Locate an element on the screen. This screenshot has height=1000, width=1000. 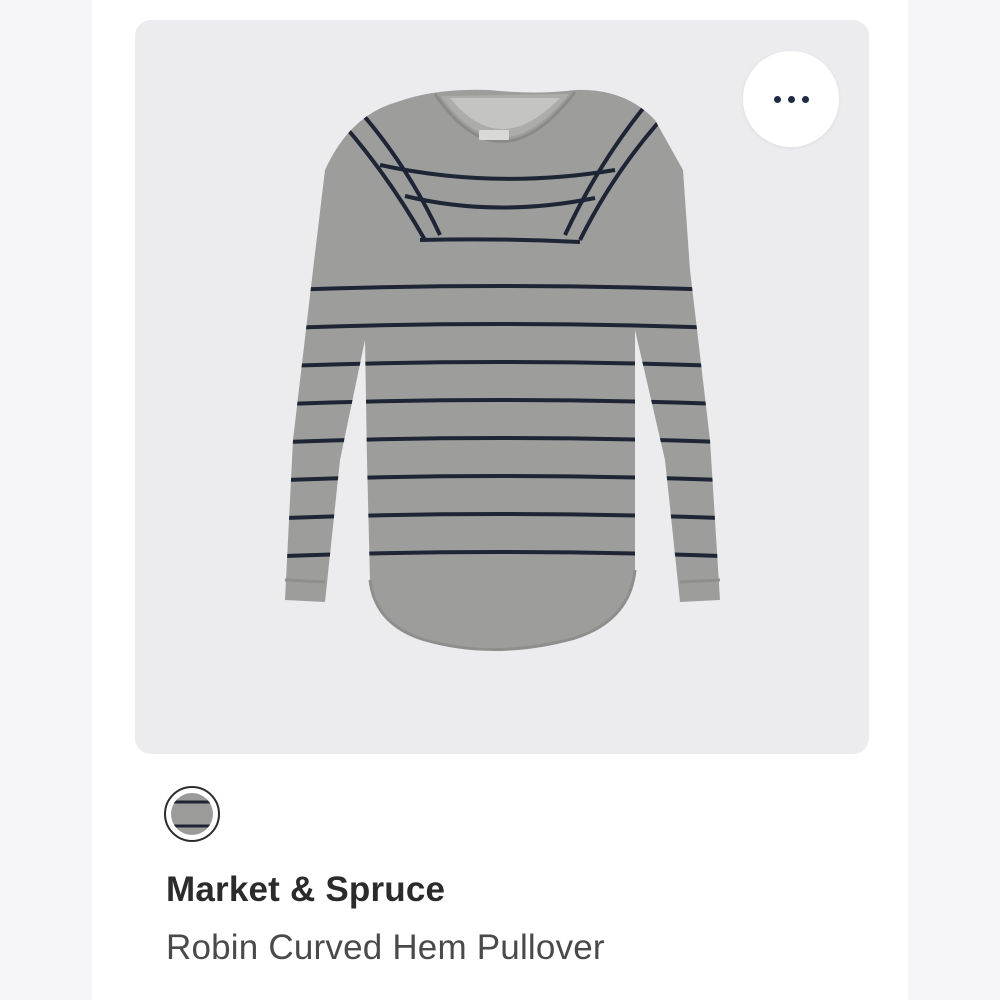
color-swatch is located at coordinates (192, 814).